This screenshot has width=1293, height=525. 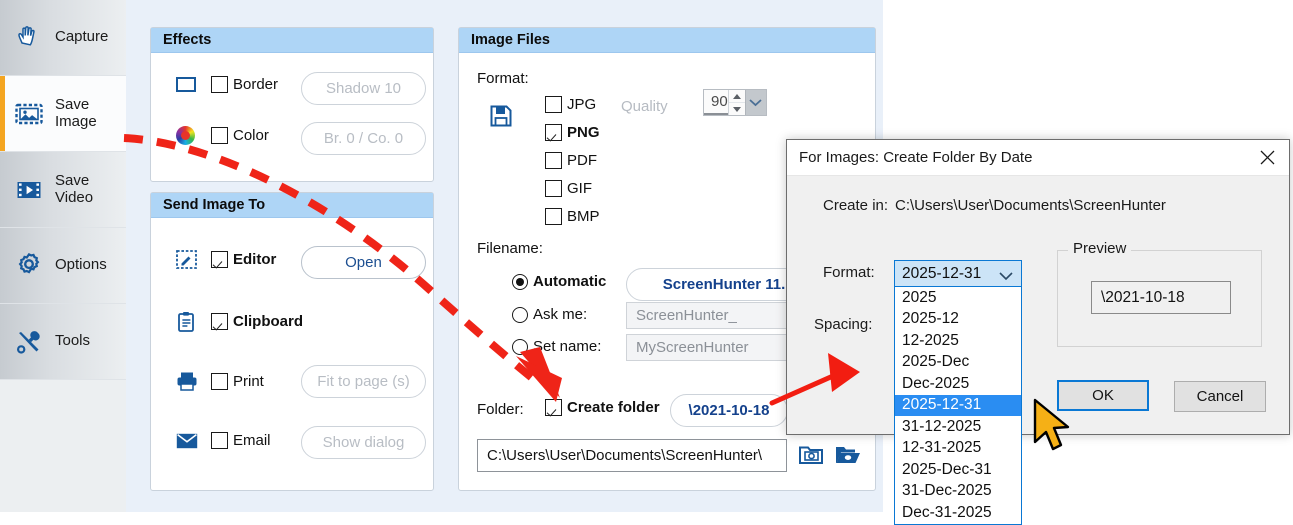 I want to click on date-format-option: 2025-Dec, so click(x=958, y=363).